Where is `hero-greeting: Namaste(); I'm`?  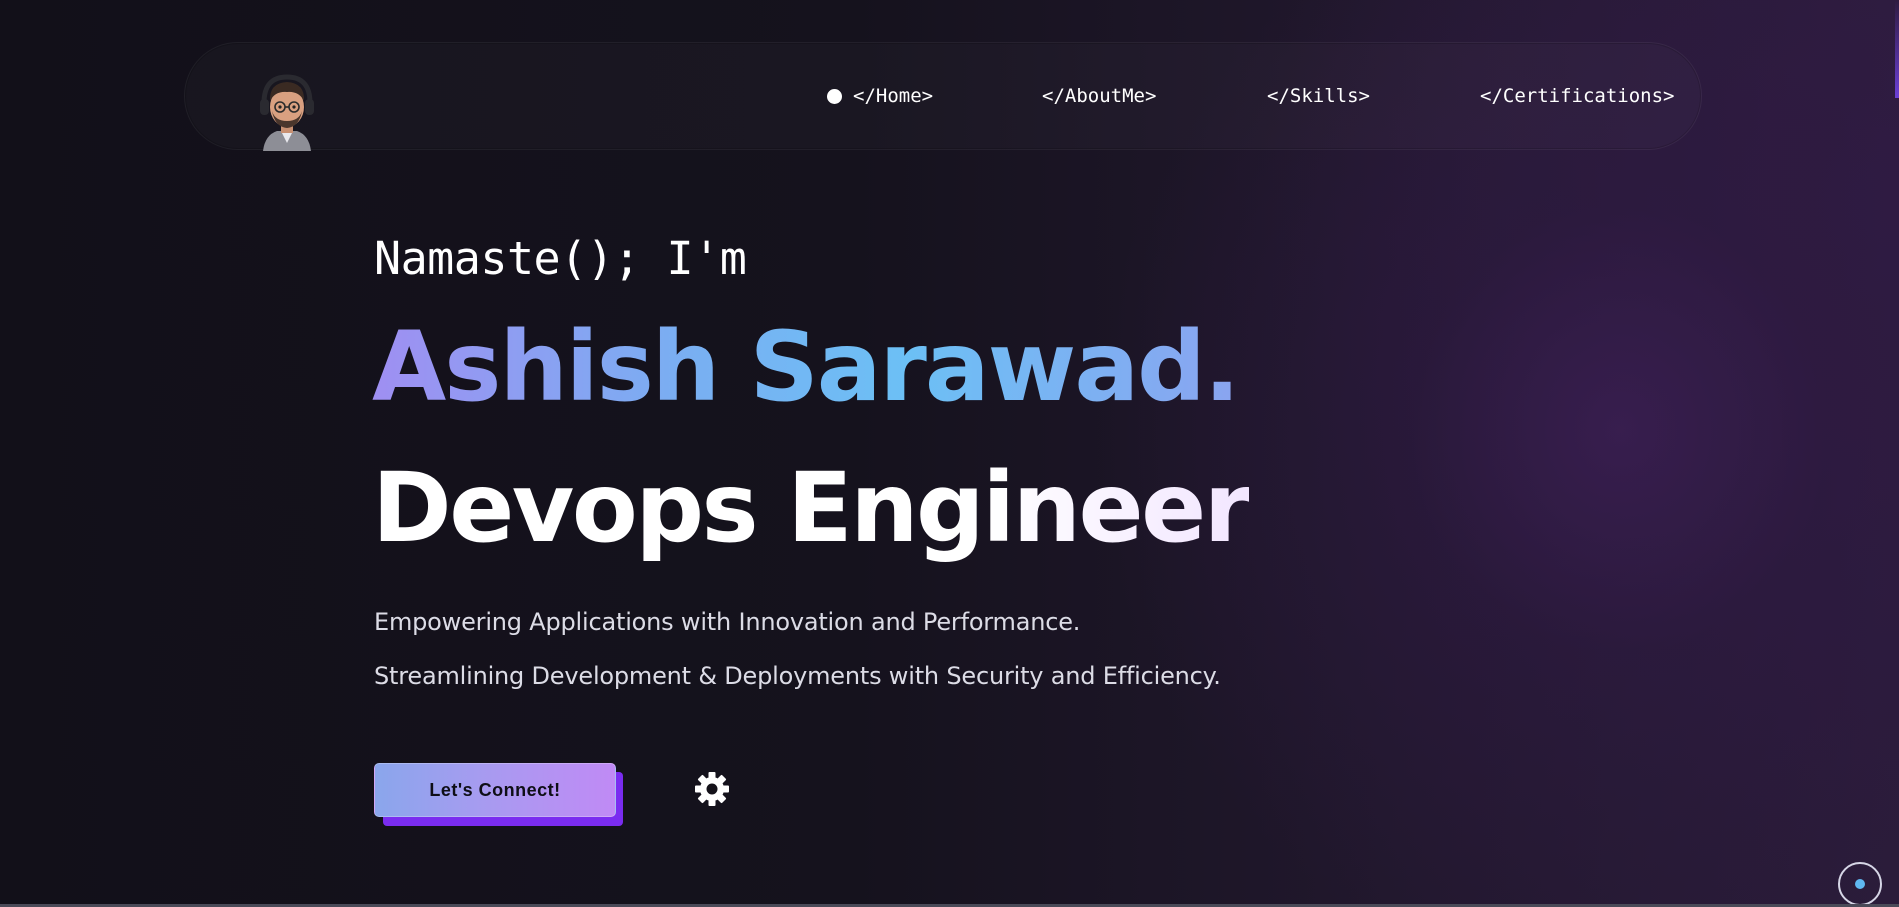 hero-greeting: Namaste(); I'm is located at coordinates (560, 258).